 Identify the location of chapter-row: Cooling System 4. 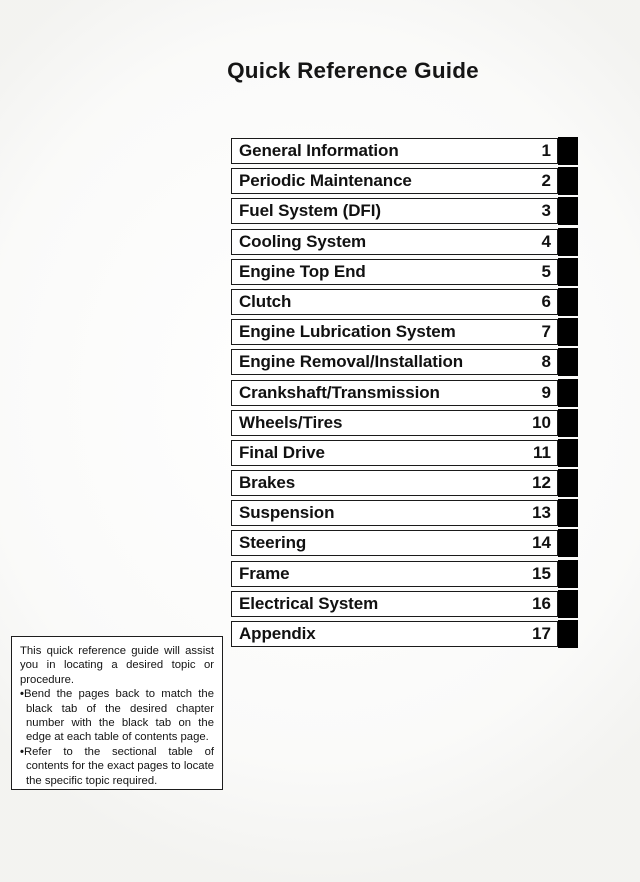
(404, 243).